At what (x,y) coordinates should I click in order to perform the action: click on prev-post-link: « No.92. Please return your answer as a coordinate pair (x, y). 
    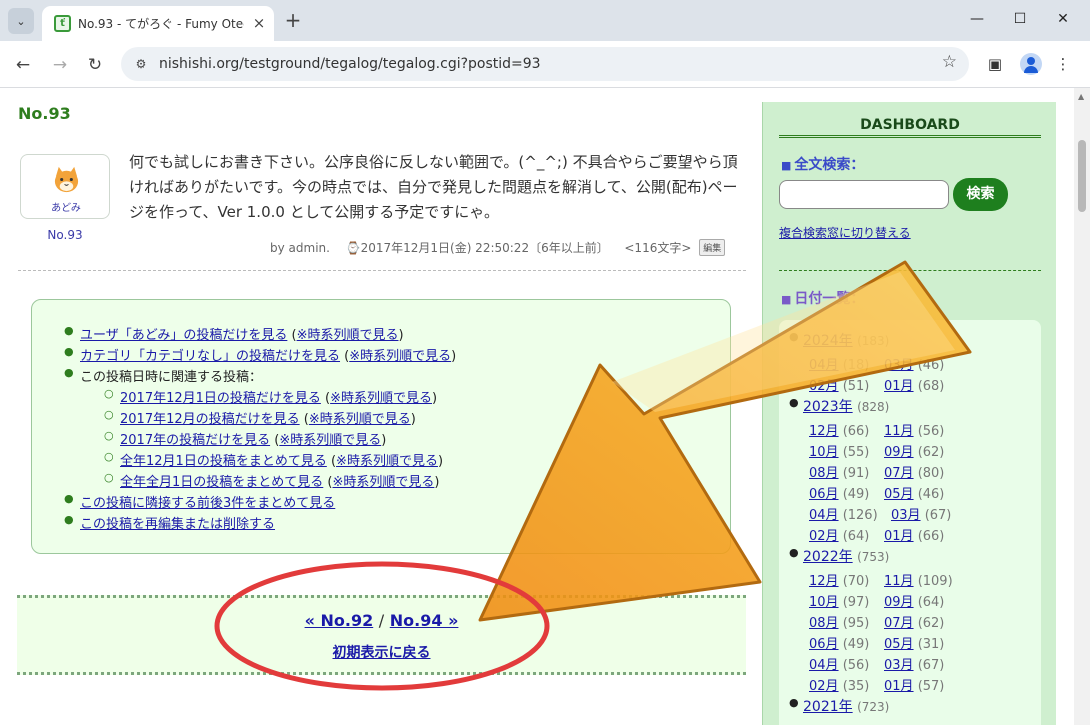
    Looking at the image, I should click on (339, 620).